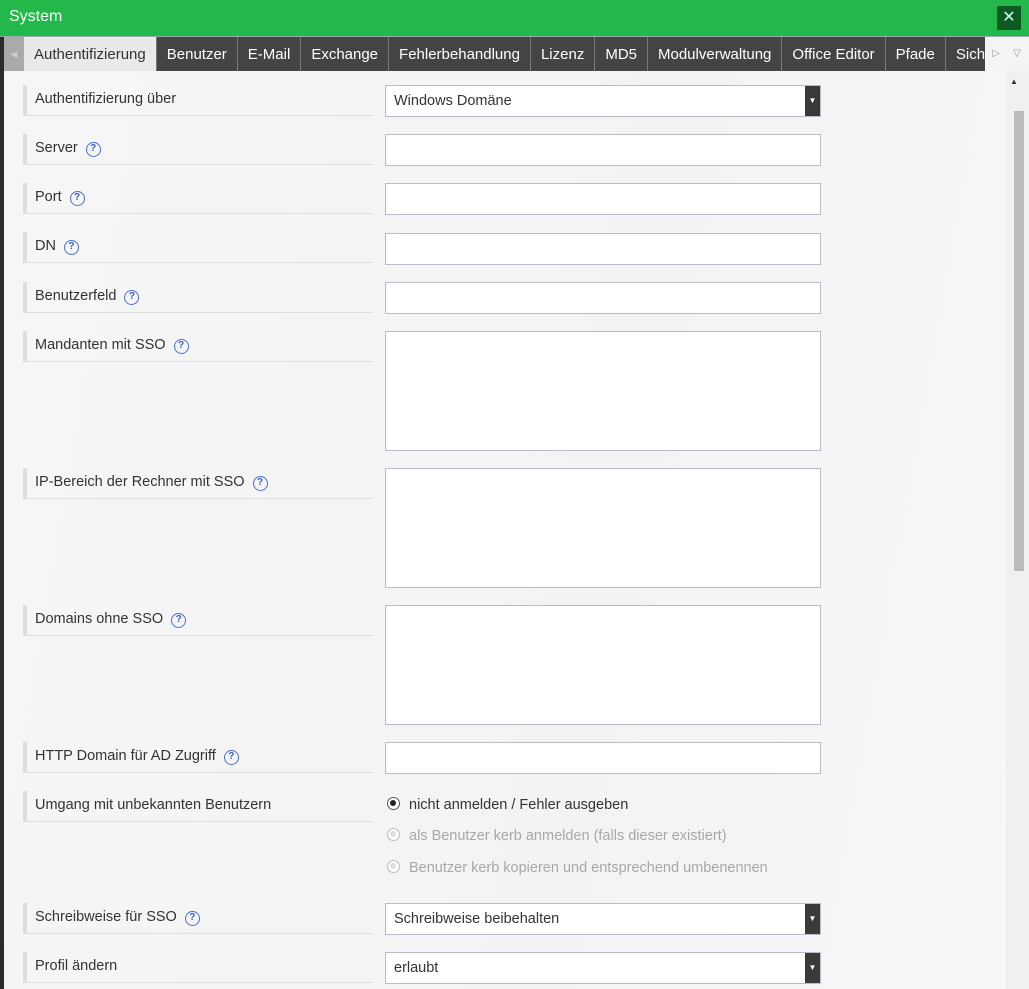  What do you see at coordinates (603, 528) in the screenshot?
I see `ip-range-textarea` at bounding box center [603, 528].